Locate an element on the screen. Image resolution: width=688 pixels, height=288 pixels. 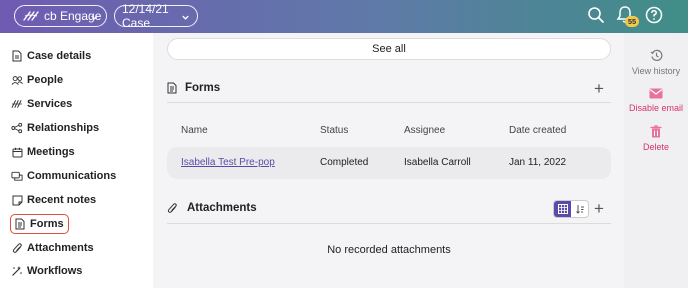
attachments-section-header: Attachments is located at coordinates (212, 208).